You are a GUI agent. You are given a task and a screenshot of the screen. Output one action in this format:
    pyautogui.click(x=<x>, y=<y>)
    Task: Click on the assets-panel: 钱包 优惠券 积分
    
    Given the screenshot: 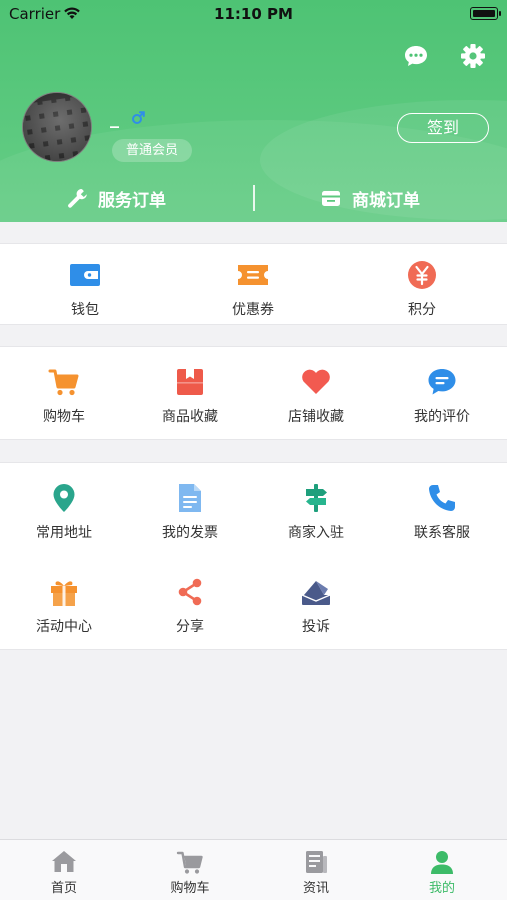 What is the action you would take?
    pyautogui.click(x=253, y=284)
    